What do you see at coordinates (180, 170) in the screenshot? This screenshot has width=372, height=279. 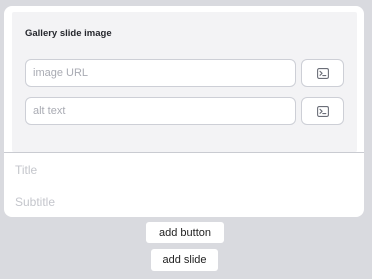 I see `slide-title-input` at bounding box center [180, 170].